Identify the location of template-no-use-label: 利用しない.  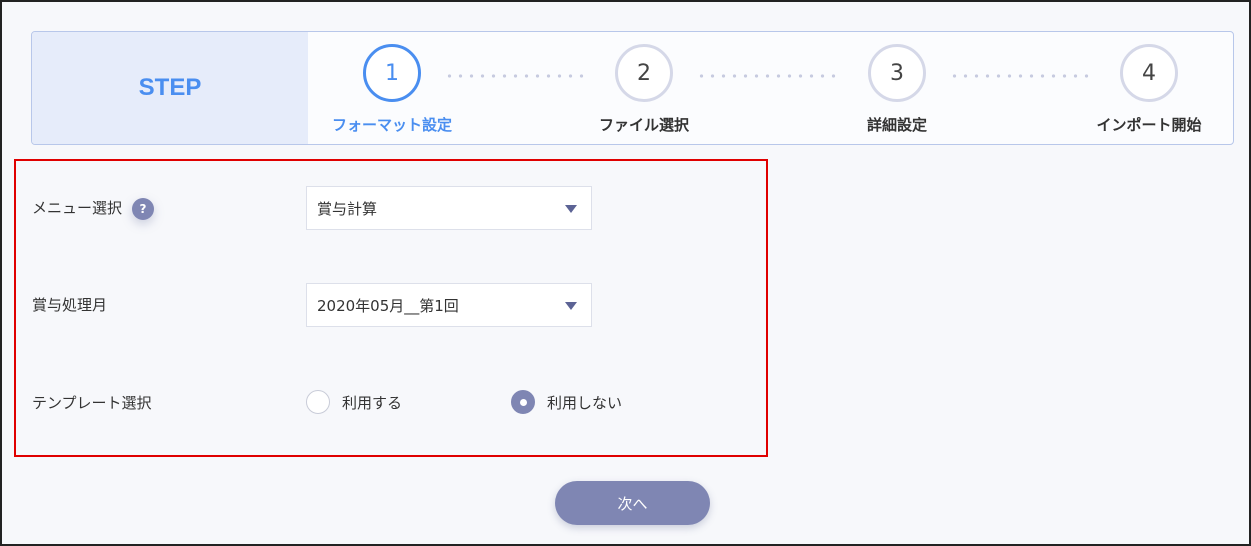
(585, 402).